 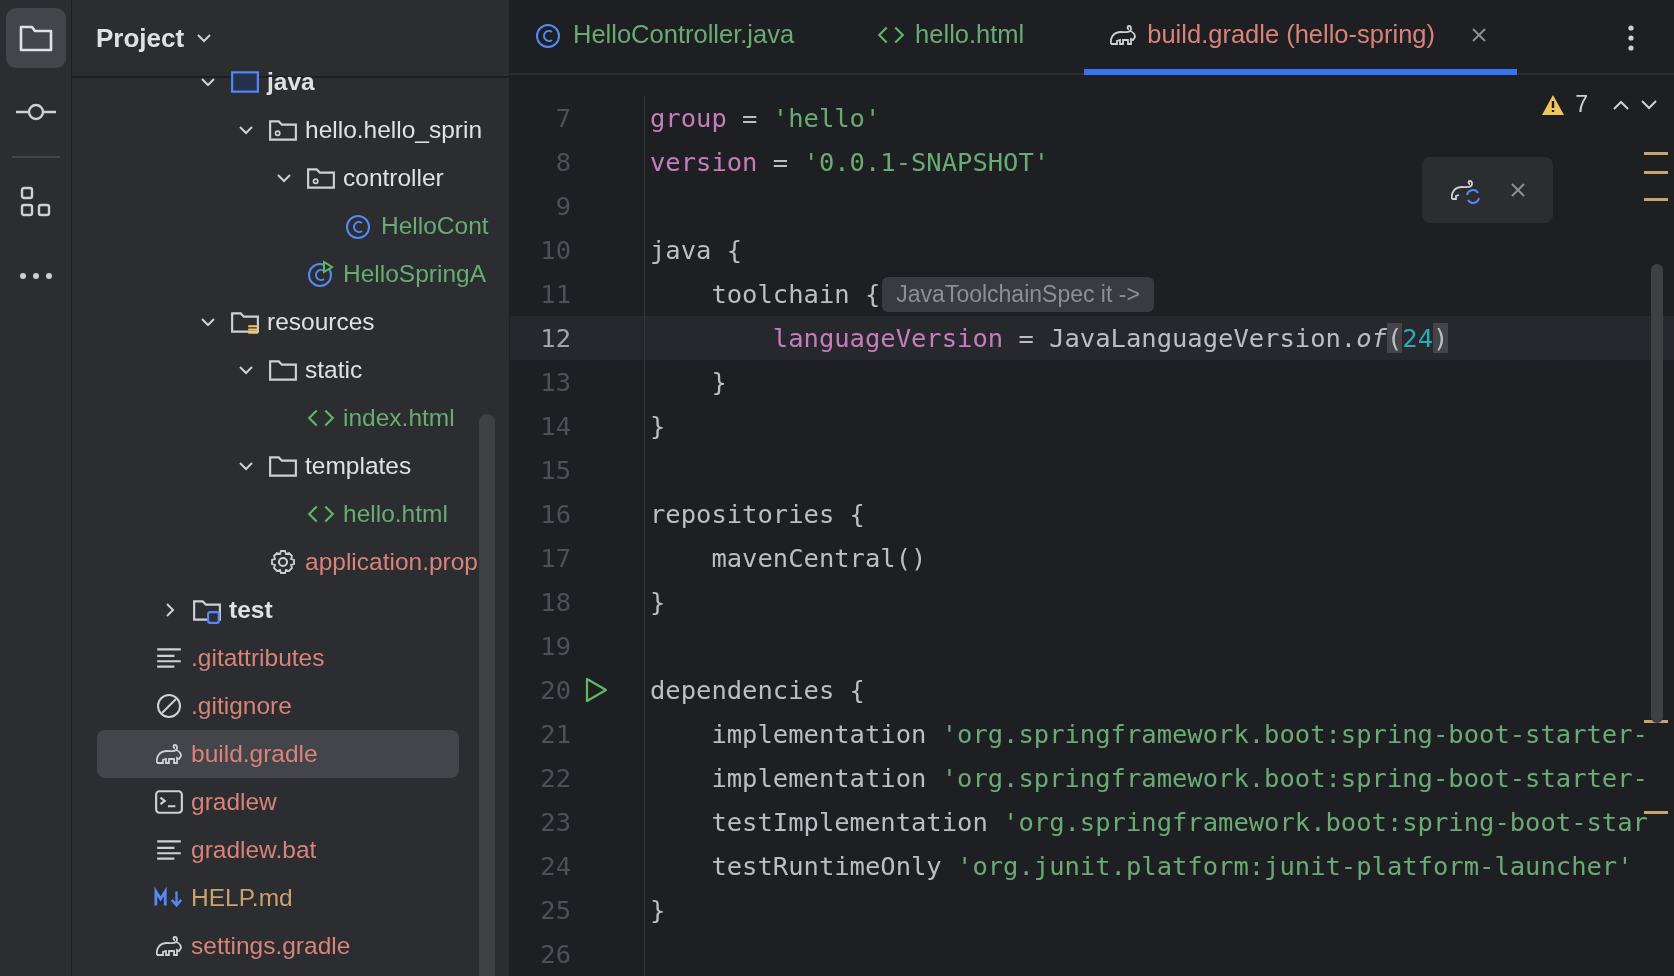 I want to click on code-text: (, so click(x=1394, y=338).